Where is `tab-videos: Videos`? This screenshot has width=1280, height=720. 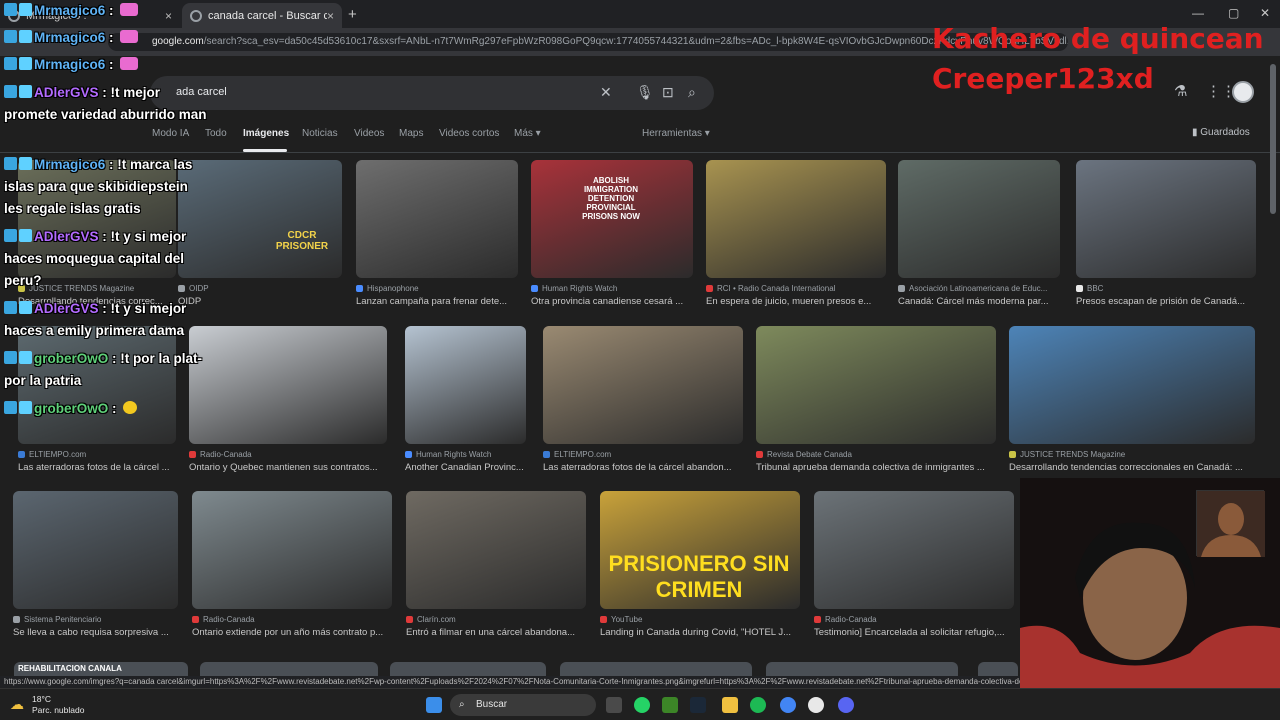
tab-videos: Videos is located at coordinates (369, 133).